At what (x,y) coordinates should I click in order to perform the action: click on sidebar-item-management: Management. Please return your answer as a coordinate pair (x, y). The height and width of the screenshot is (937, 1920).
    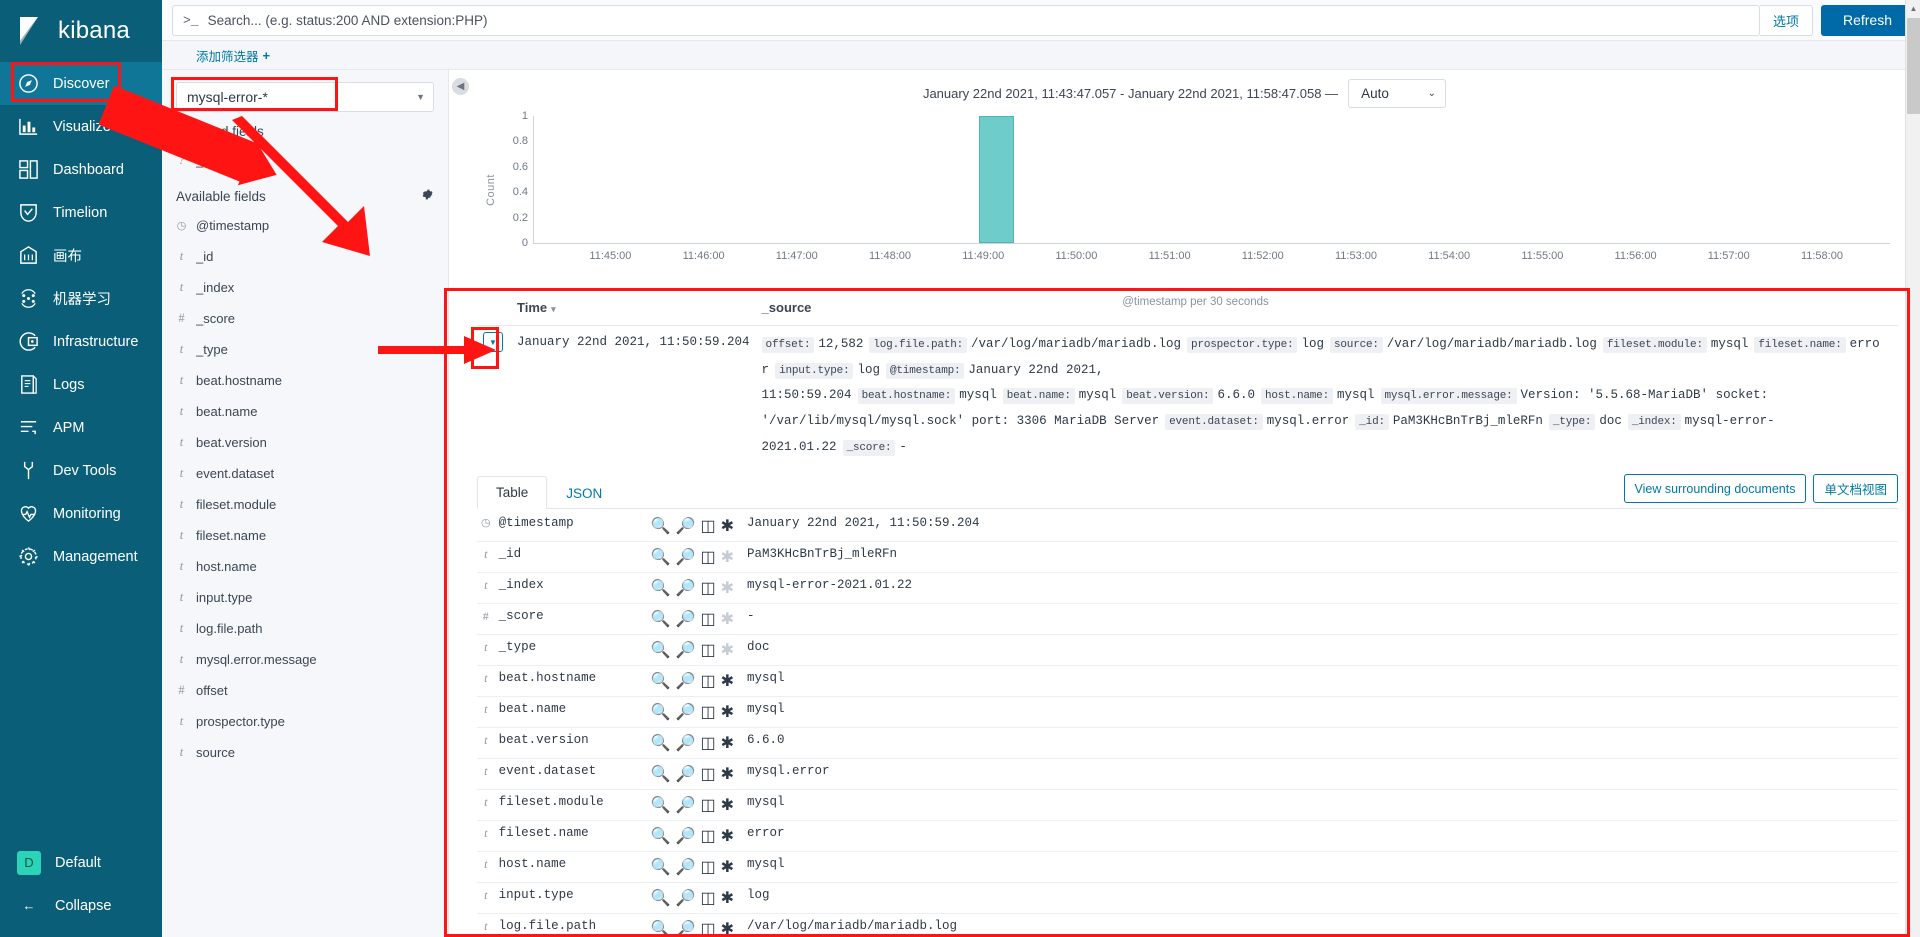
    Looking at the image, I should click on (81, 556).